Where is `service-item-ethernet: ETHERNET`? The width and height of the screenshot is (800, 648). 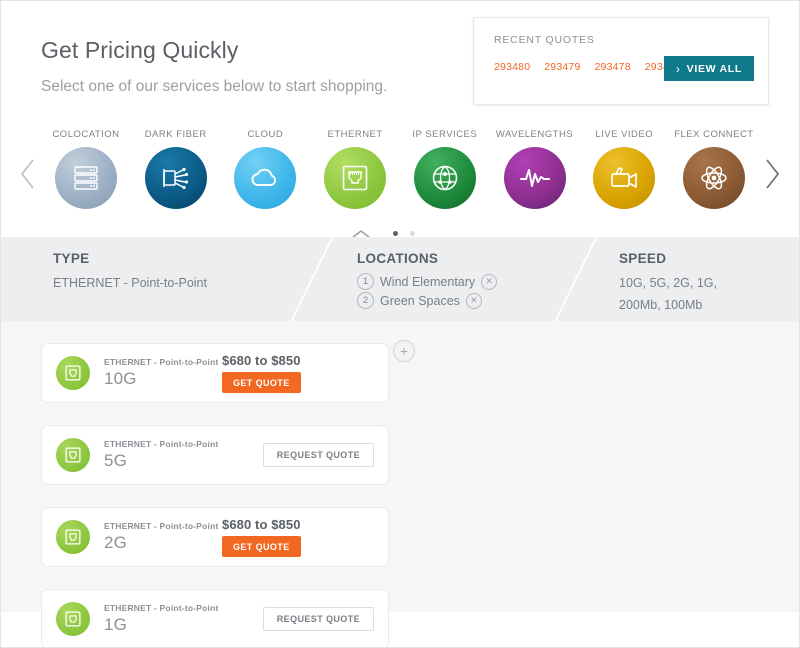 service-item-ethernet: ETHERNET is located at coordinates (355, 169).